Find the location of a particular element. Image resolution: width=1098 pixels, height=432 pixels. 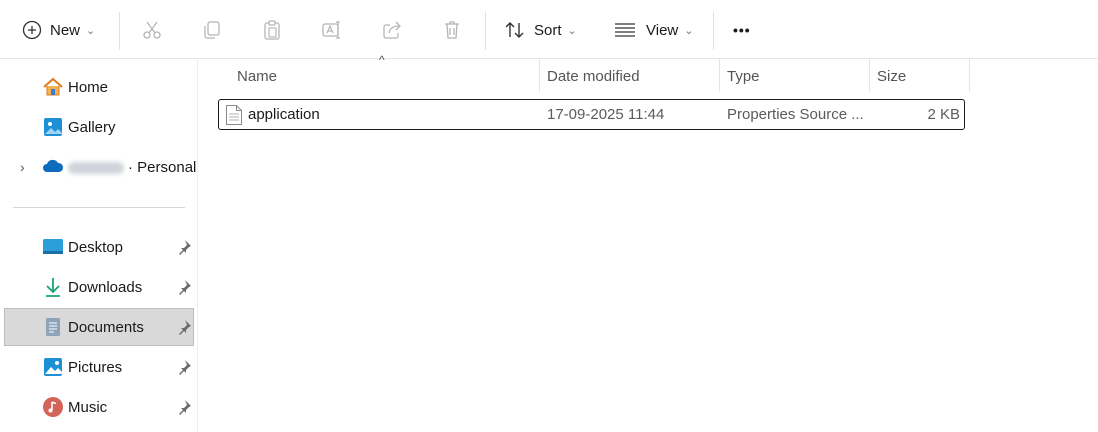

sidebar-item-label: Home is located at coordinates (88, 87).